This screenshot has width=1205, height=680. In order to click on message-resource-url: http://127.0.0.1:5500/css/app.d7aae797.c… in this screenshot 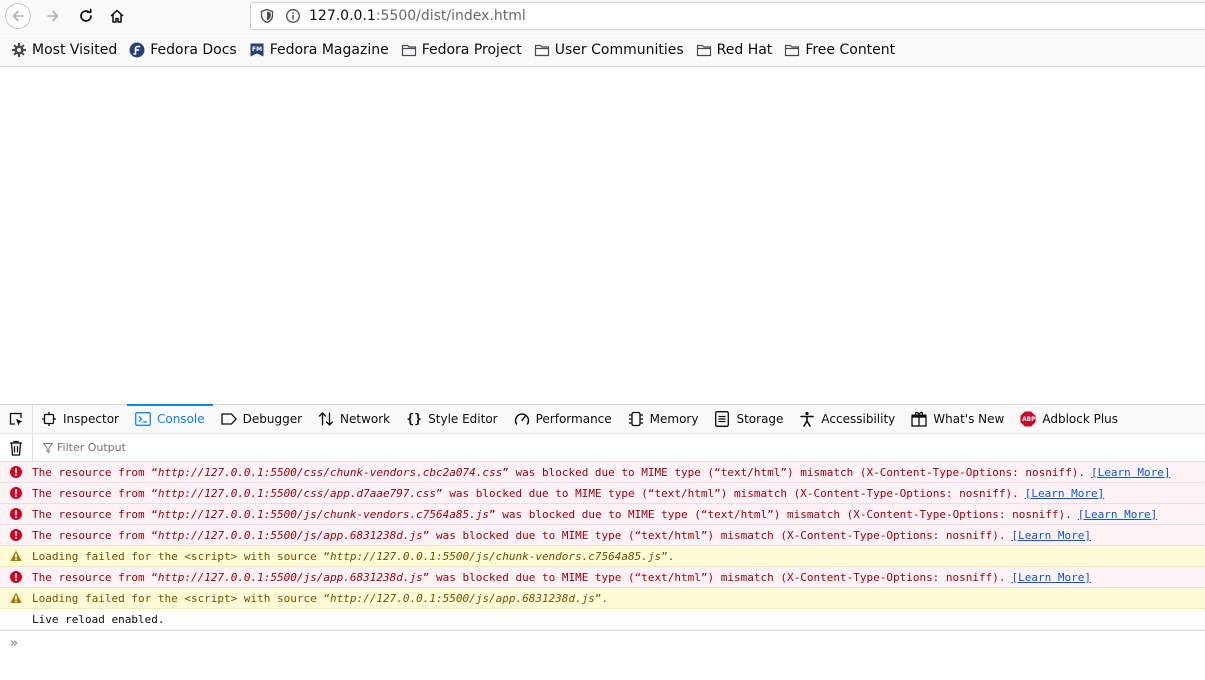, I will do `click(297, 493)`.